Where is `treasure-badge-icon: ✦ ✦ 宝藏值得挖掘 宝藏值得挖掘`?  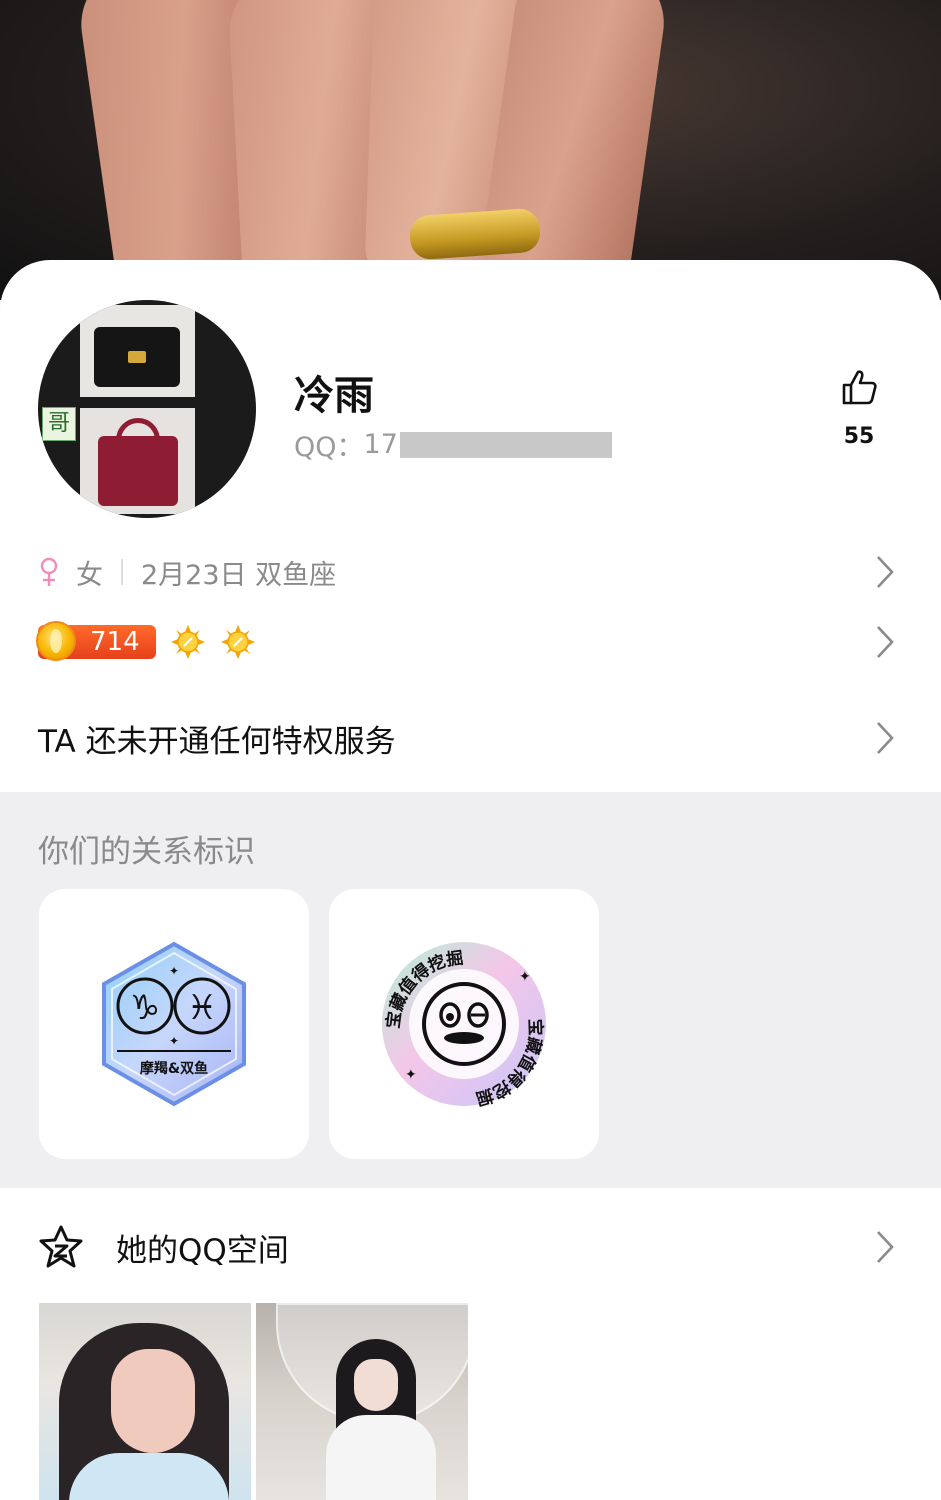 treasure-badge-icon: ✦ ✦ 宝藏值得挖掘 宝藏值得挖掘 is located at coordinates (464, 1025).